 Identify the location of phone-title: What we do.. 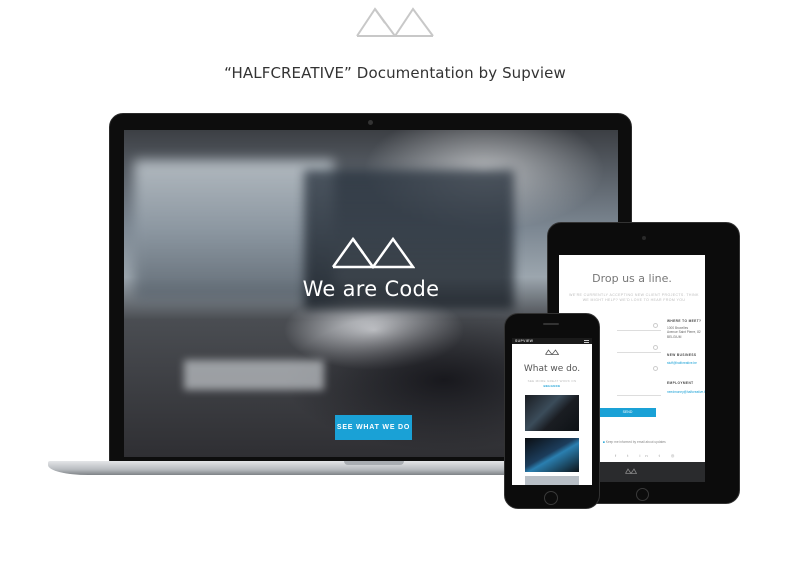
(552, 369).